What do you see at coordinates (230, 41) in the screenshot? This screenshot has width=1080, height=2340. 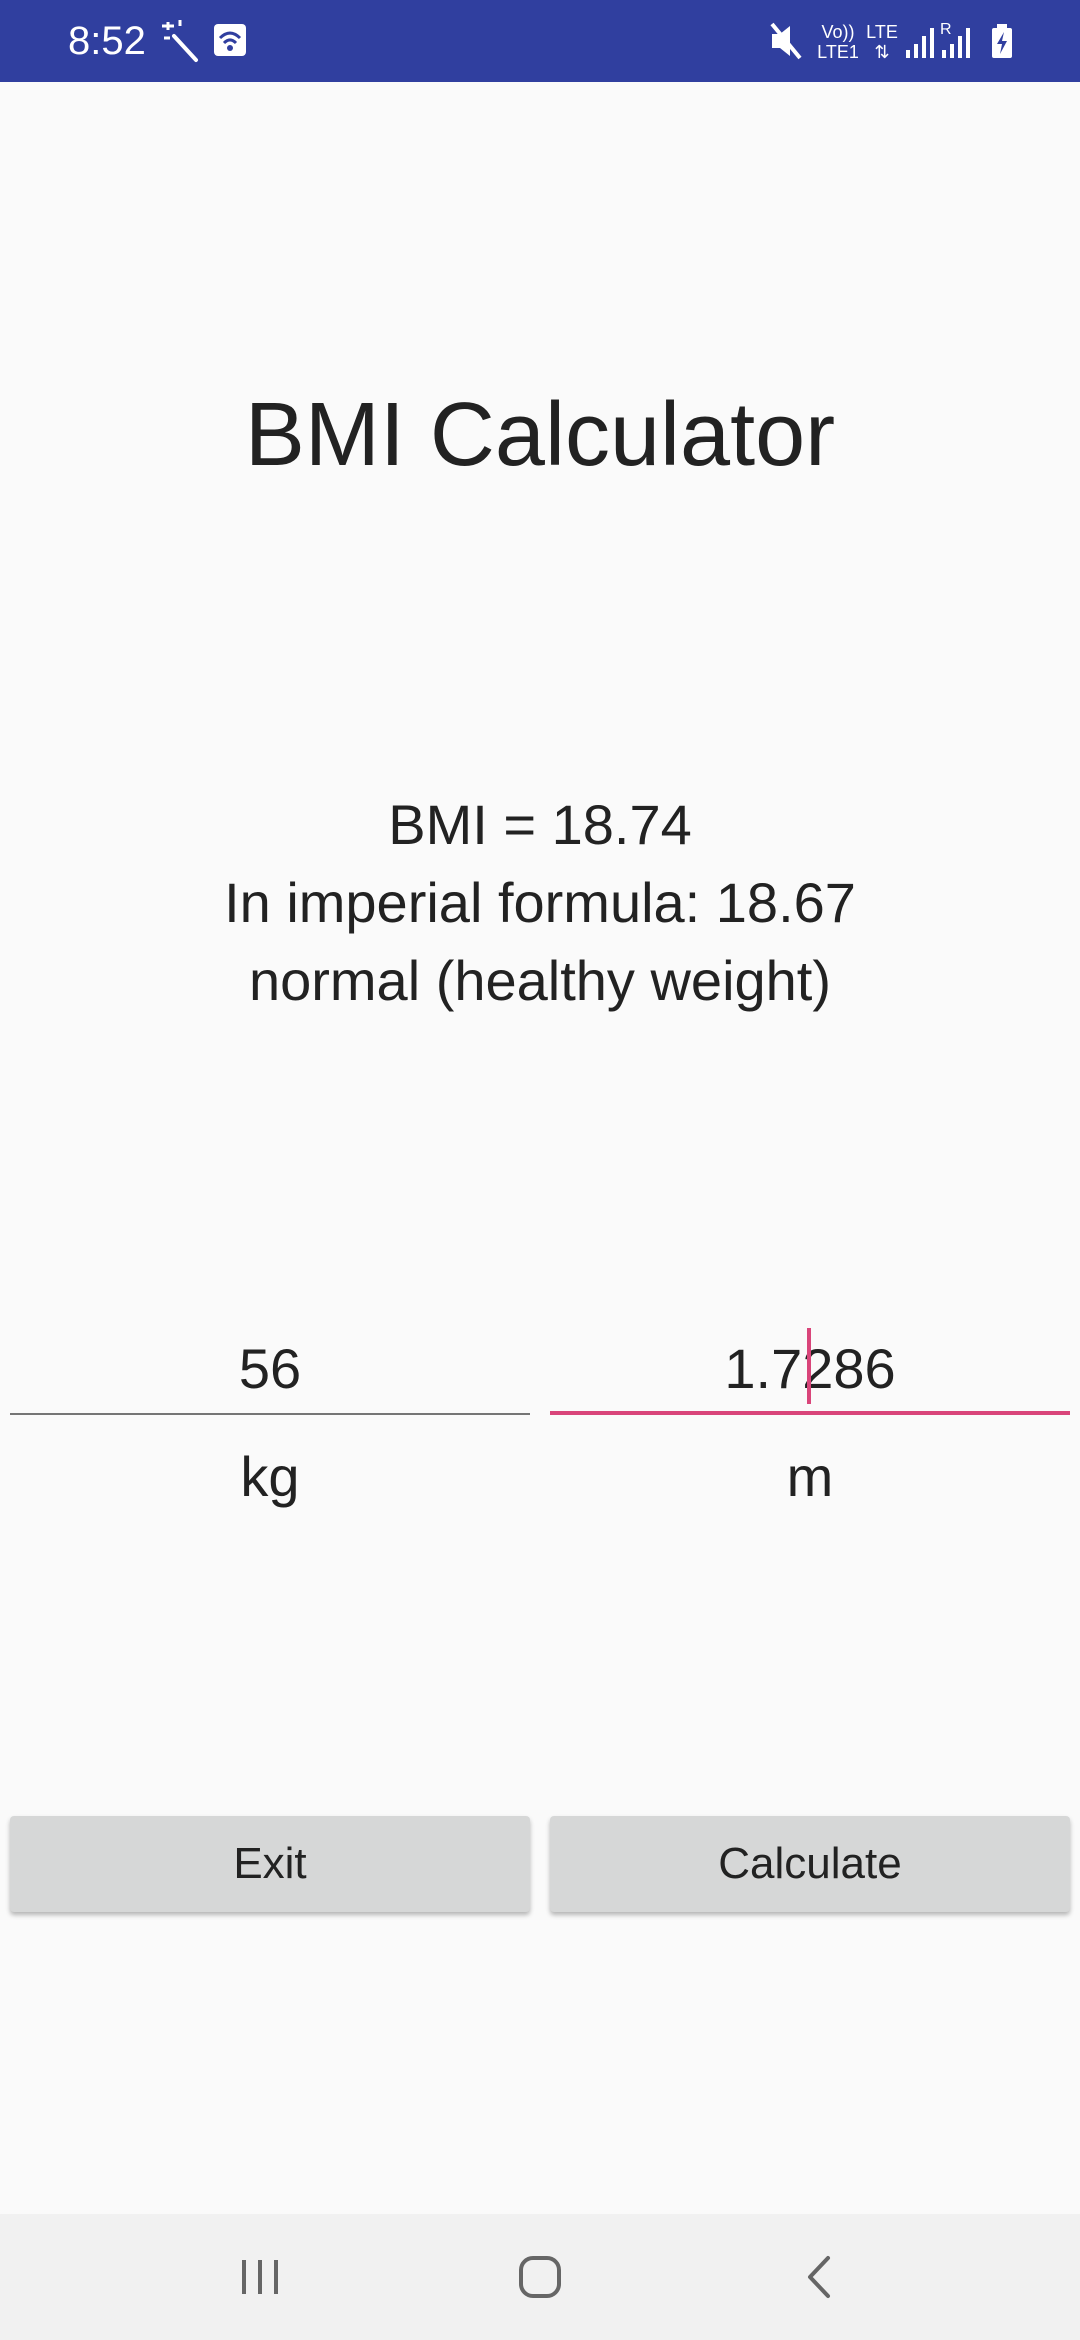 I see `wifi-calling-icon` at bounding box center [230, 41].